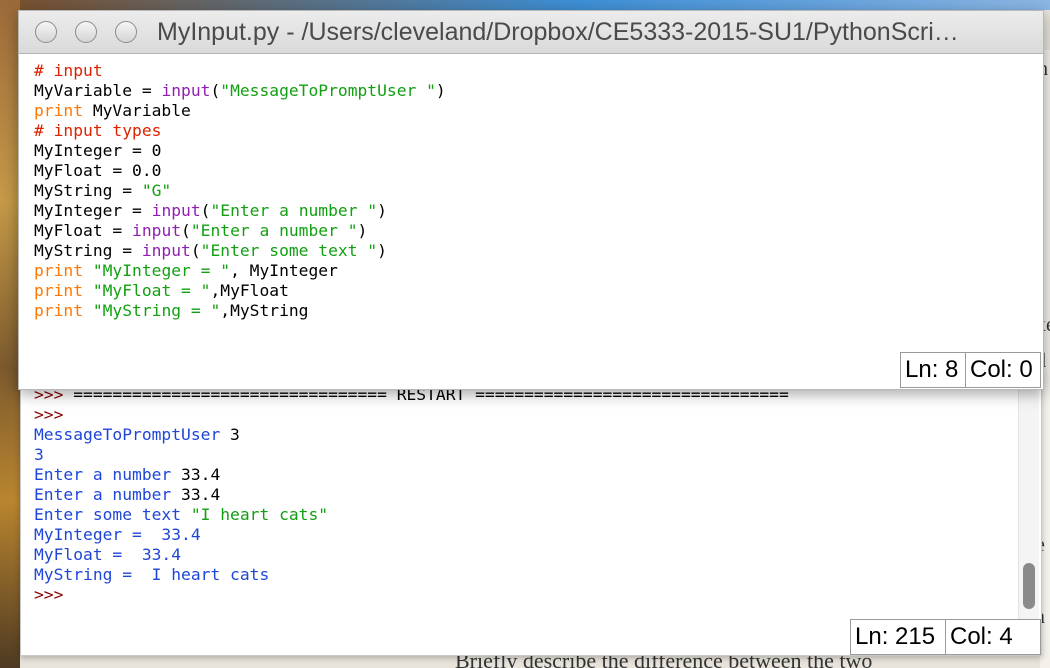 This screenshot has height=668, width=1050. What do you see at coordinates (46, 32) in the screenshot?
I see `close-window-button` at bounding box center [46, 32].